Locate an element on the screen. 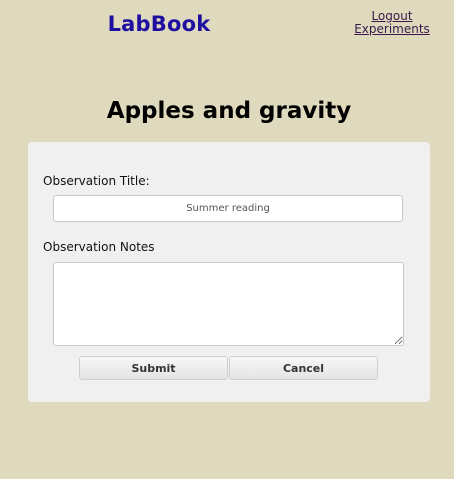 The width and height of the screenshot is (454, 479). experiments-link: Experiments is located at coordinates (392, 29).